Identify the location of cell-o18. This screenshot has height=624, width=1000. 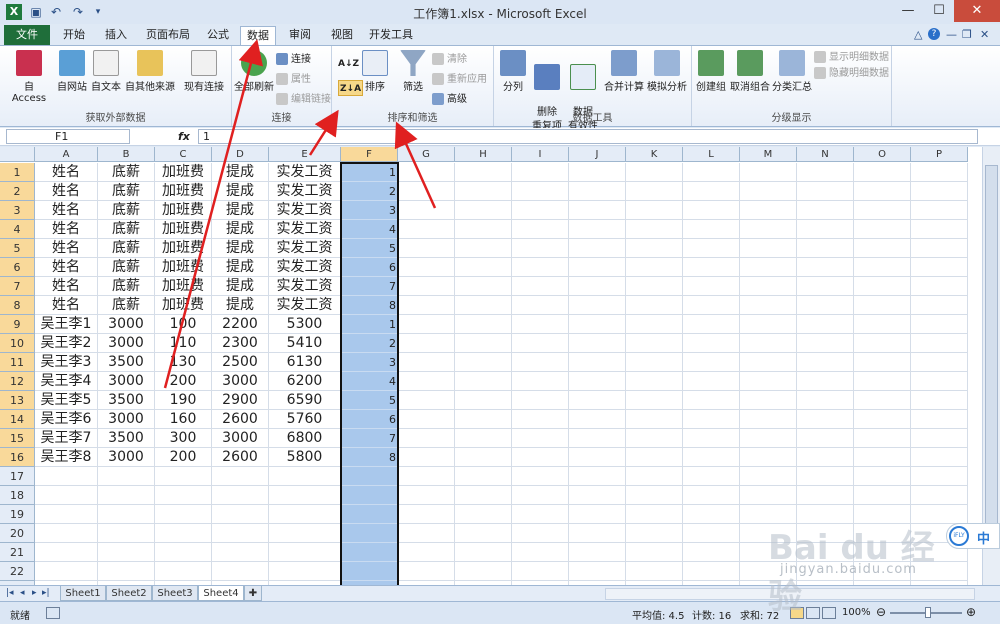
(882, 495).